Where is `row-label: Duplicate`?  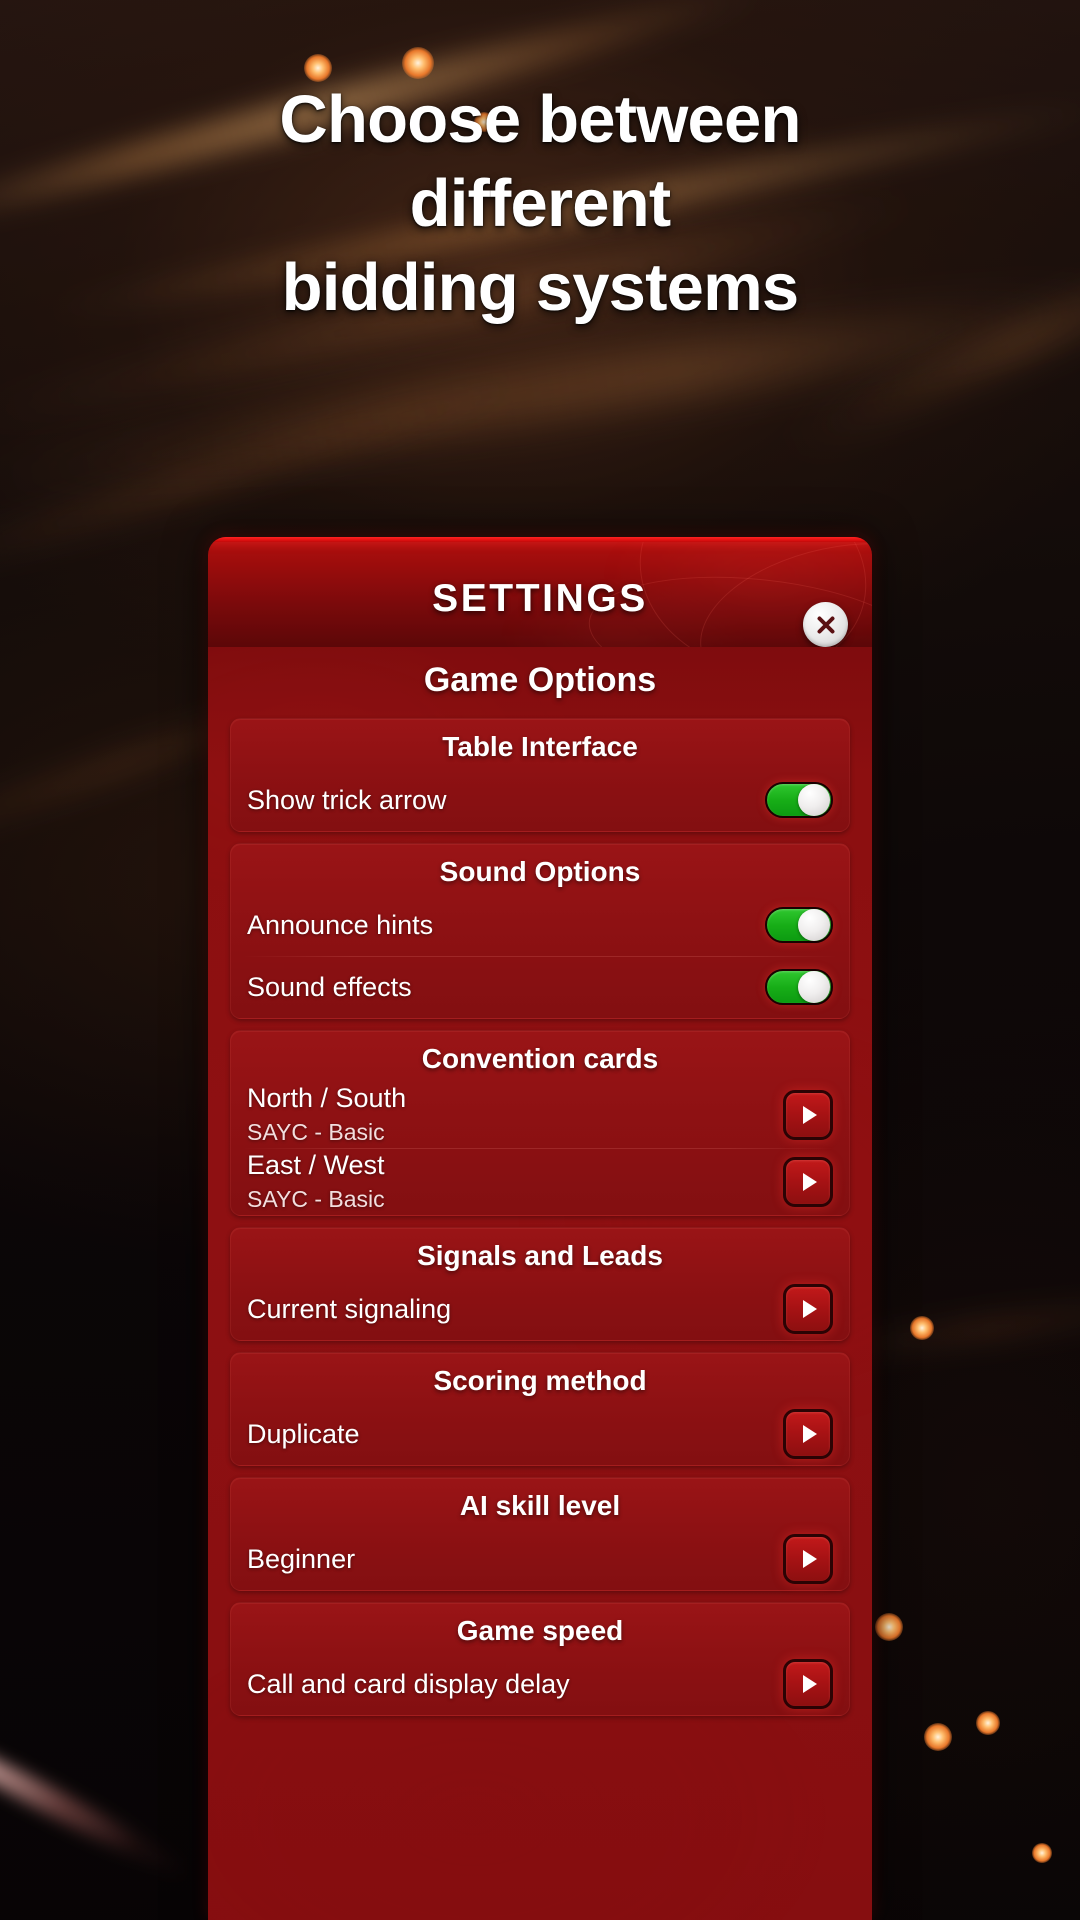
row-label: Duplicate is located at coordinates (303, 1434).